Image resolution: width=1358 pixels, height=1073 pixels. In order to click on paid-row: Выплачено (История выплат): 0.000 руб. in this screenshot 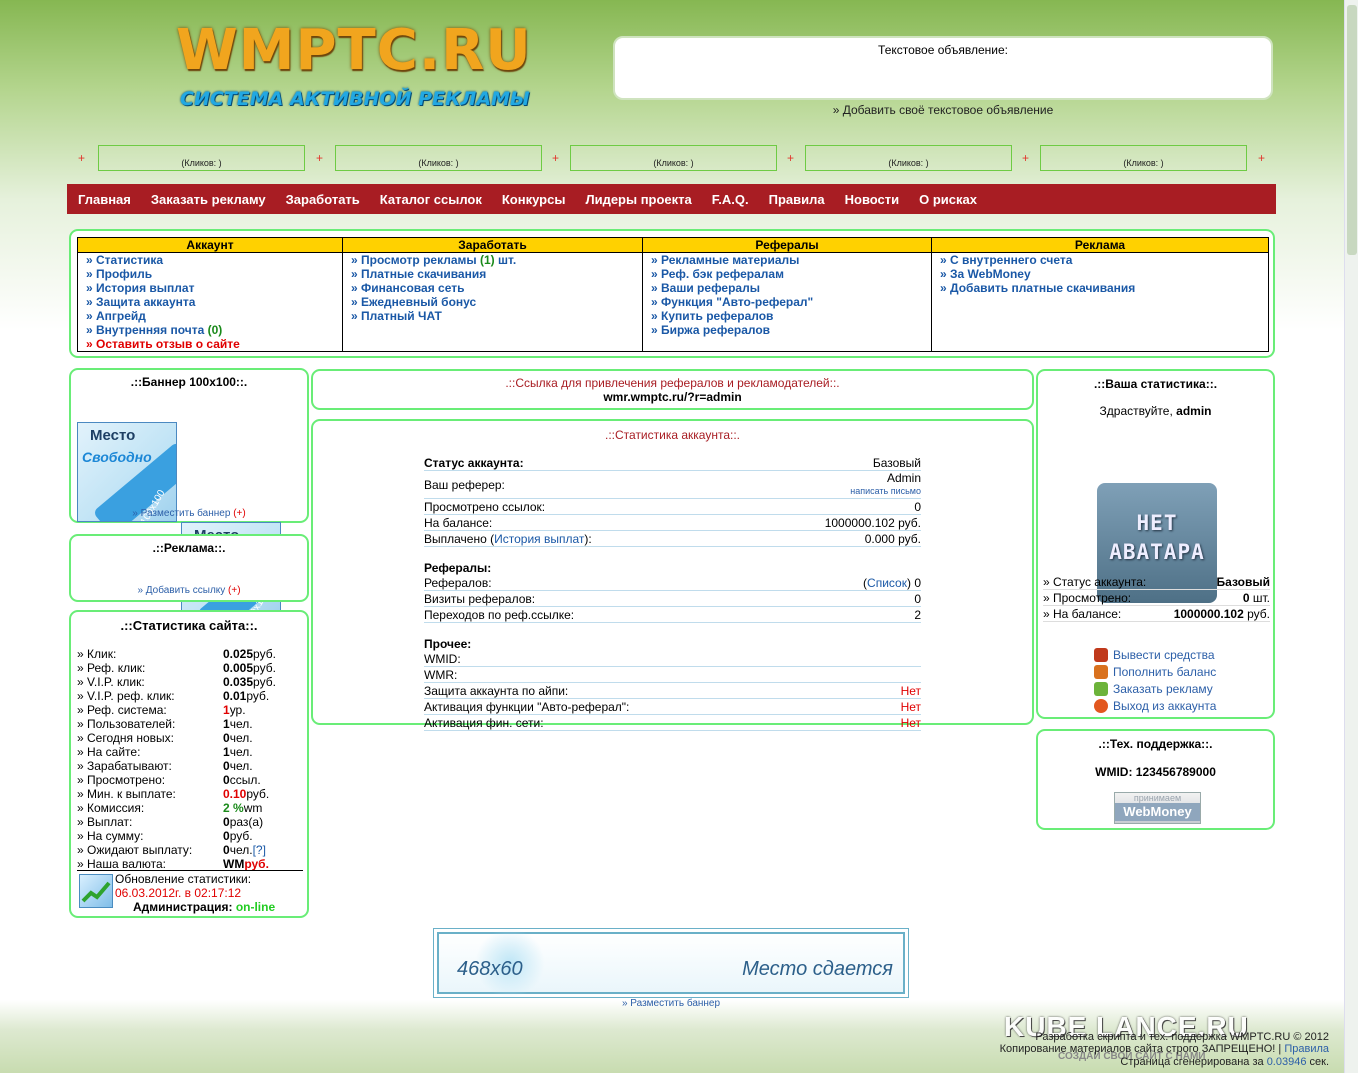, I will do `click(672, 539)`.